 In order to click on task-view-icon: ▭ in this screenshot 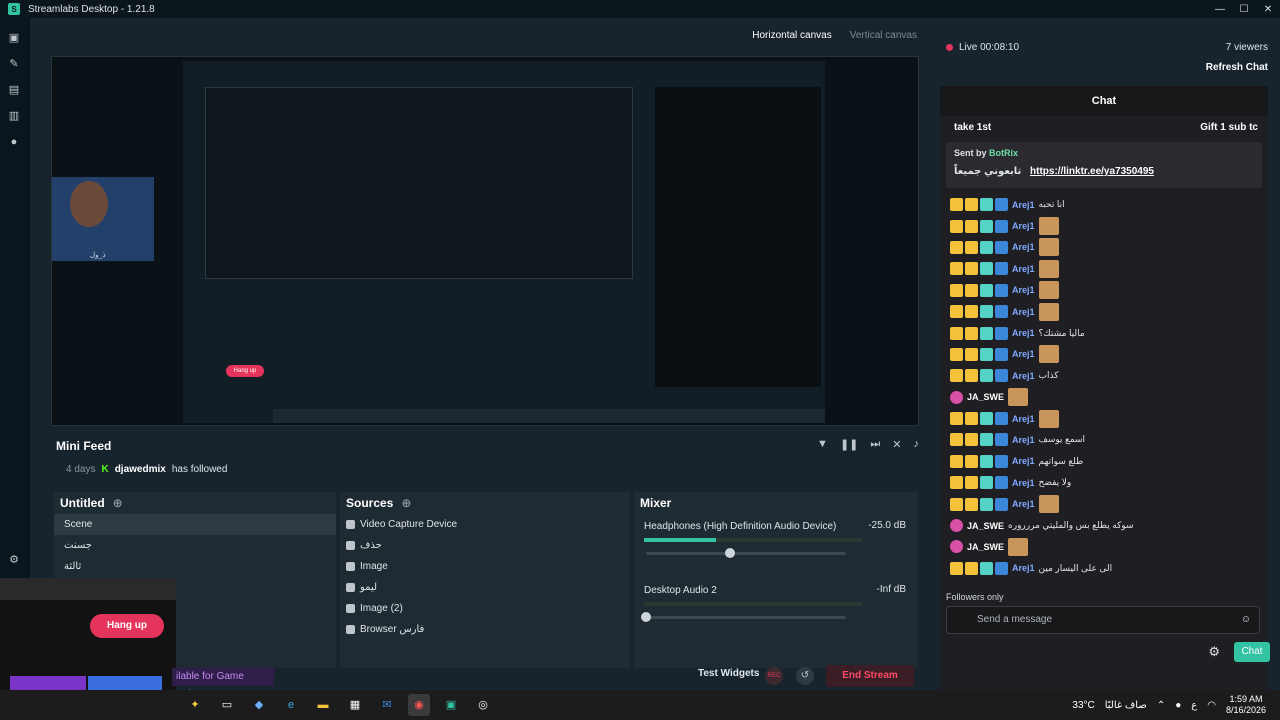, I will do `click(227, 705)`.